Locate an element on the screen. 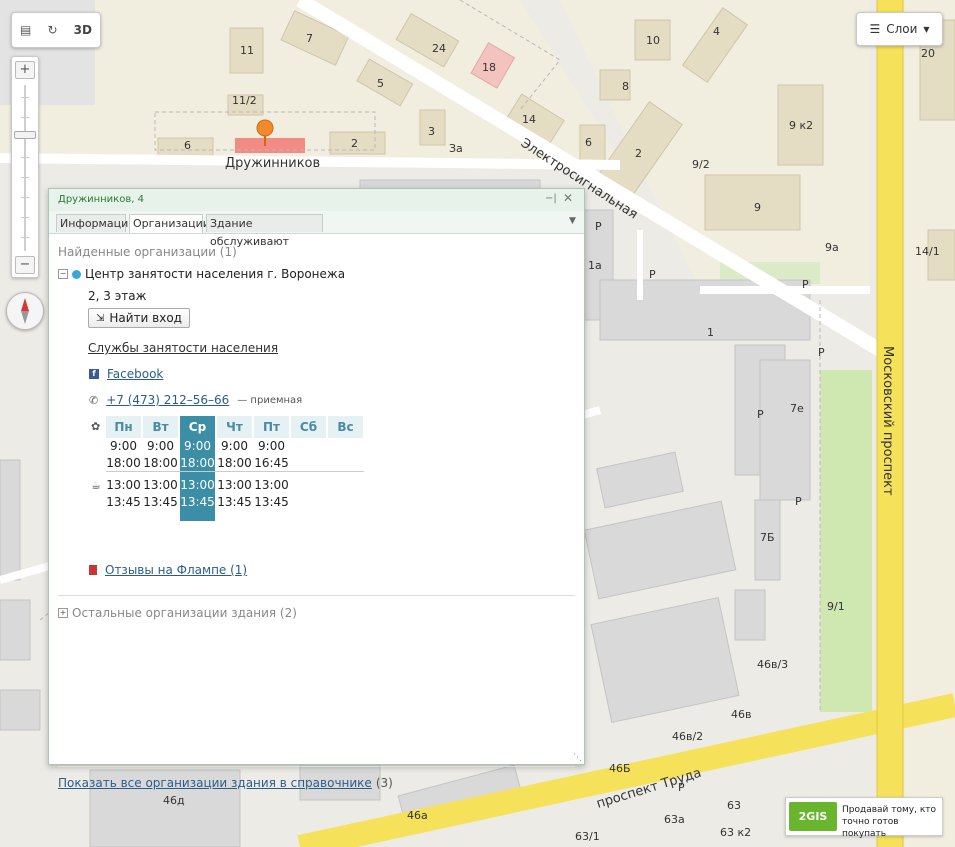 The width and height of the screenshot is (955, 847). svg-text: 14 is located at coordinates (529, 119).